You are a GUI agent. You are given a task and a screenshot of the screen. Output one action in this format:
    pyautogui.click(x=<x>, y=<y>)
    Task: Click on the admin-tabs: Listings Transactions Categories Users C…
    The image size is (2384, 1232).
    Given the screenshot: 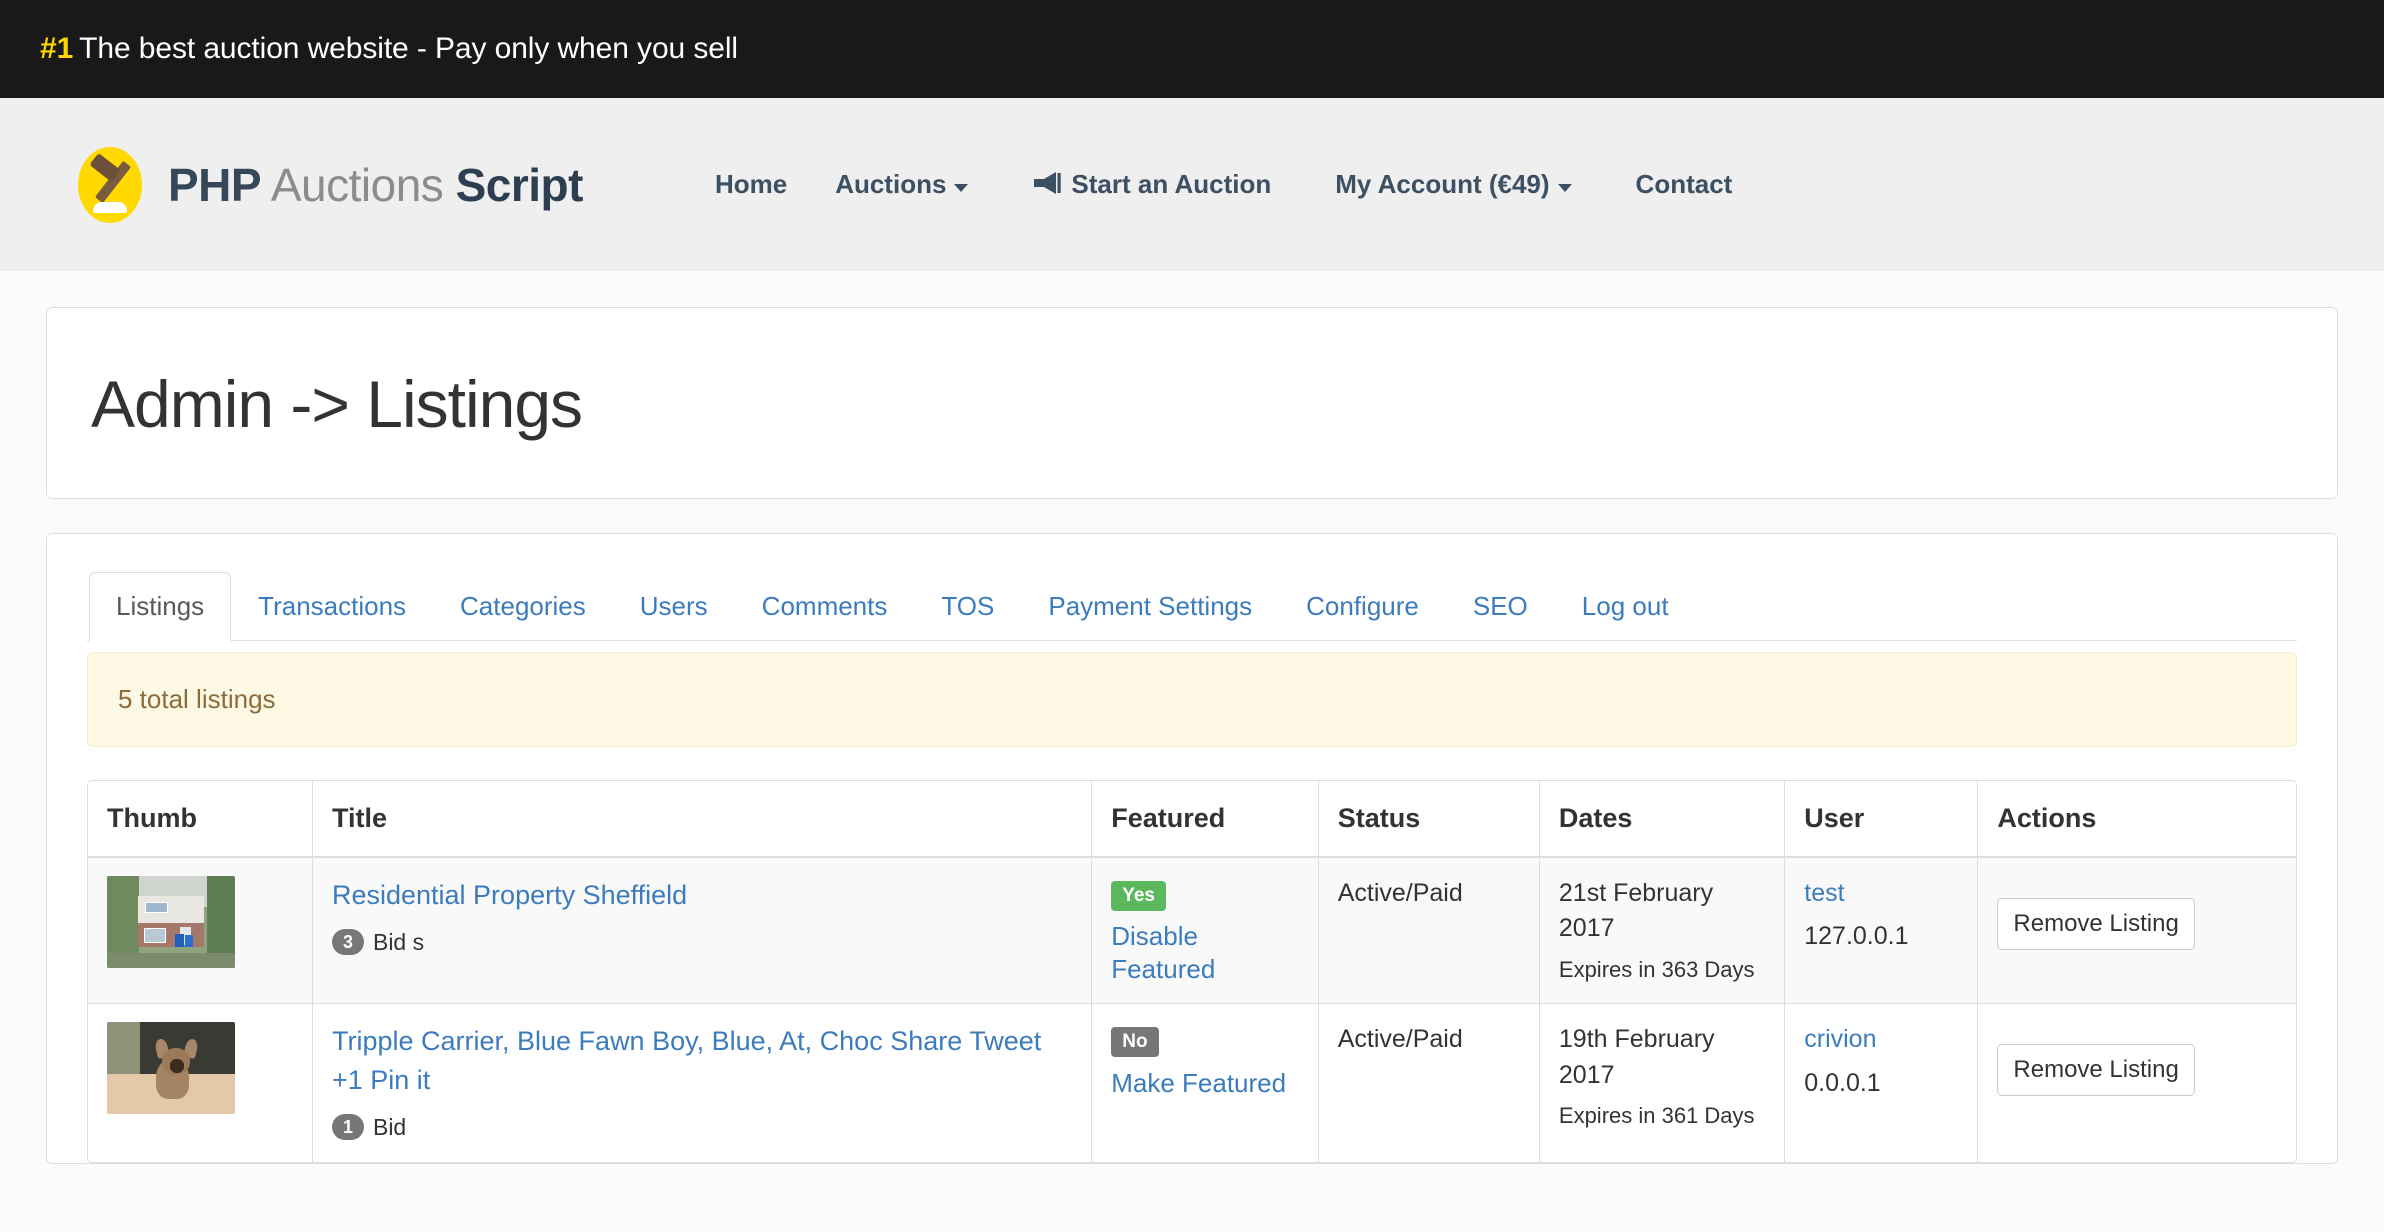 What is the action you would take?
    pyautogui.click(x=1192, y=606)
    